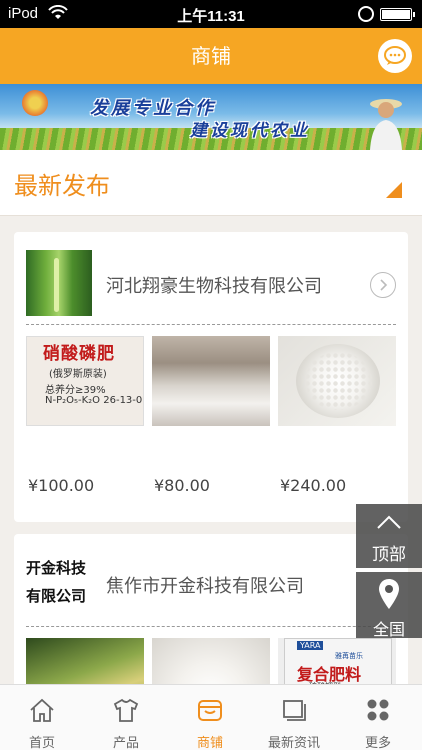 Image resolution: width=422 pixels, height=750 pixels. I want to click on page-title: 商铺, so click(211, 56).